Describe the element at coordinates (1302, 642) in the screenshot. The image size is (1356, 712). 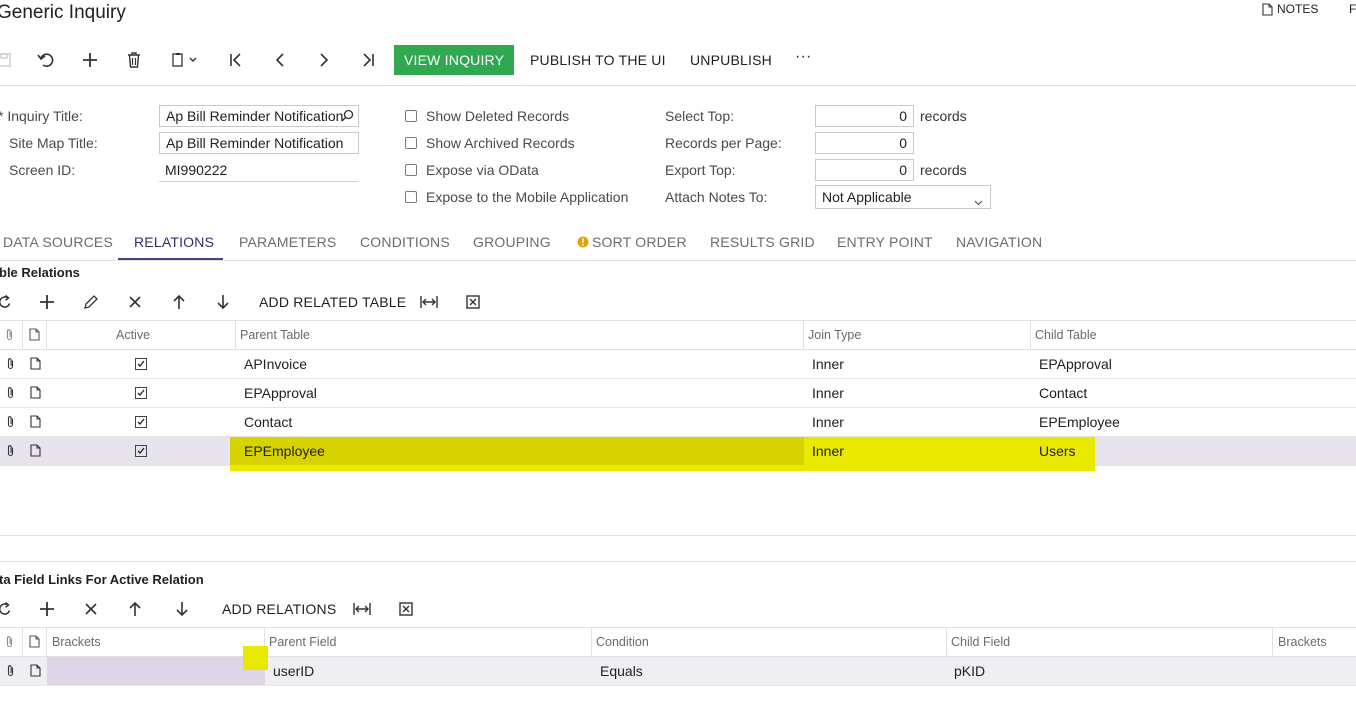
I see `brackets-close-column-header: Brackets` at that location.